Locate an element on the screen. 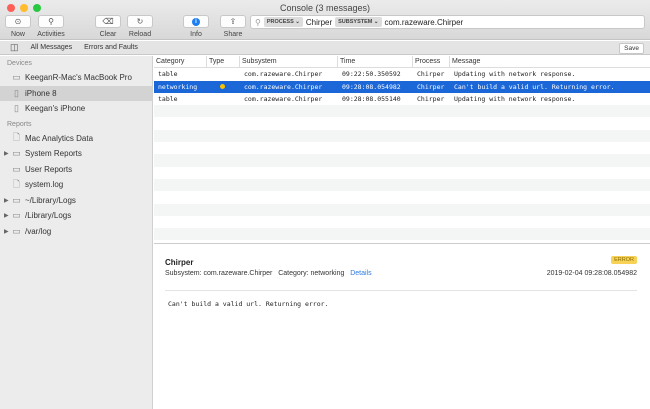 The height and width of the screenshot is (409, 650). sidebar-item: ▶ ▭ ~/Library/Logs is located at coordinates (76, 201).